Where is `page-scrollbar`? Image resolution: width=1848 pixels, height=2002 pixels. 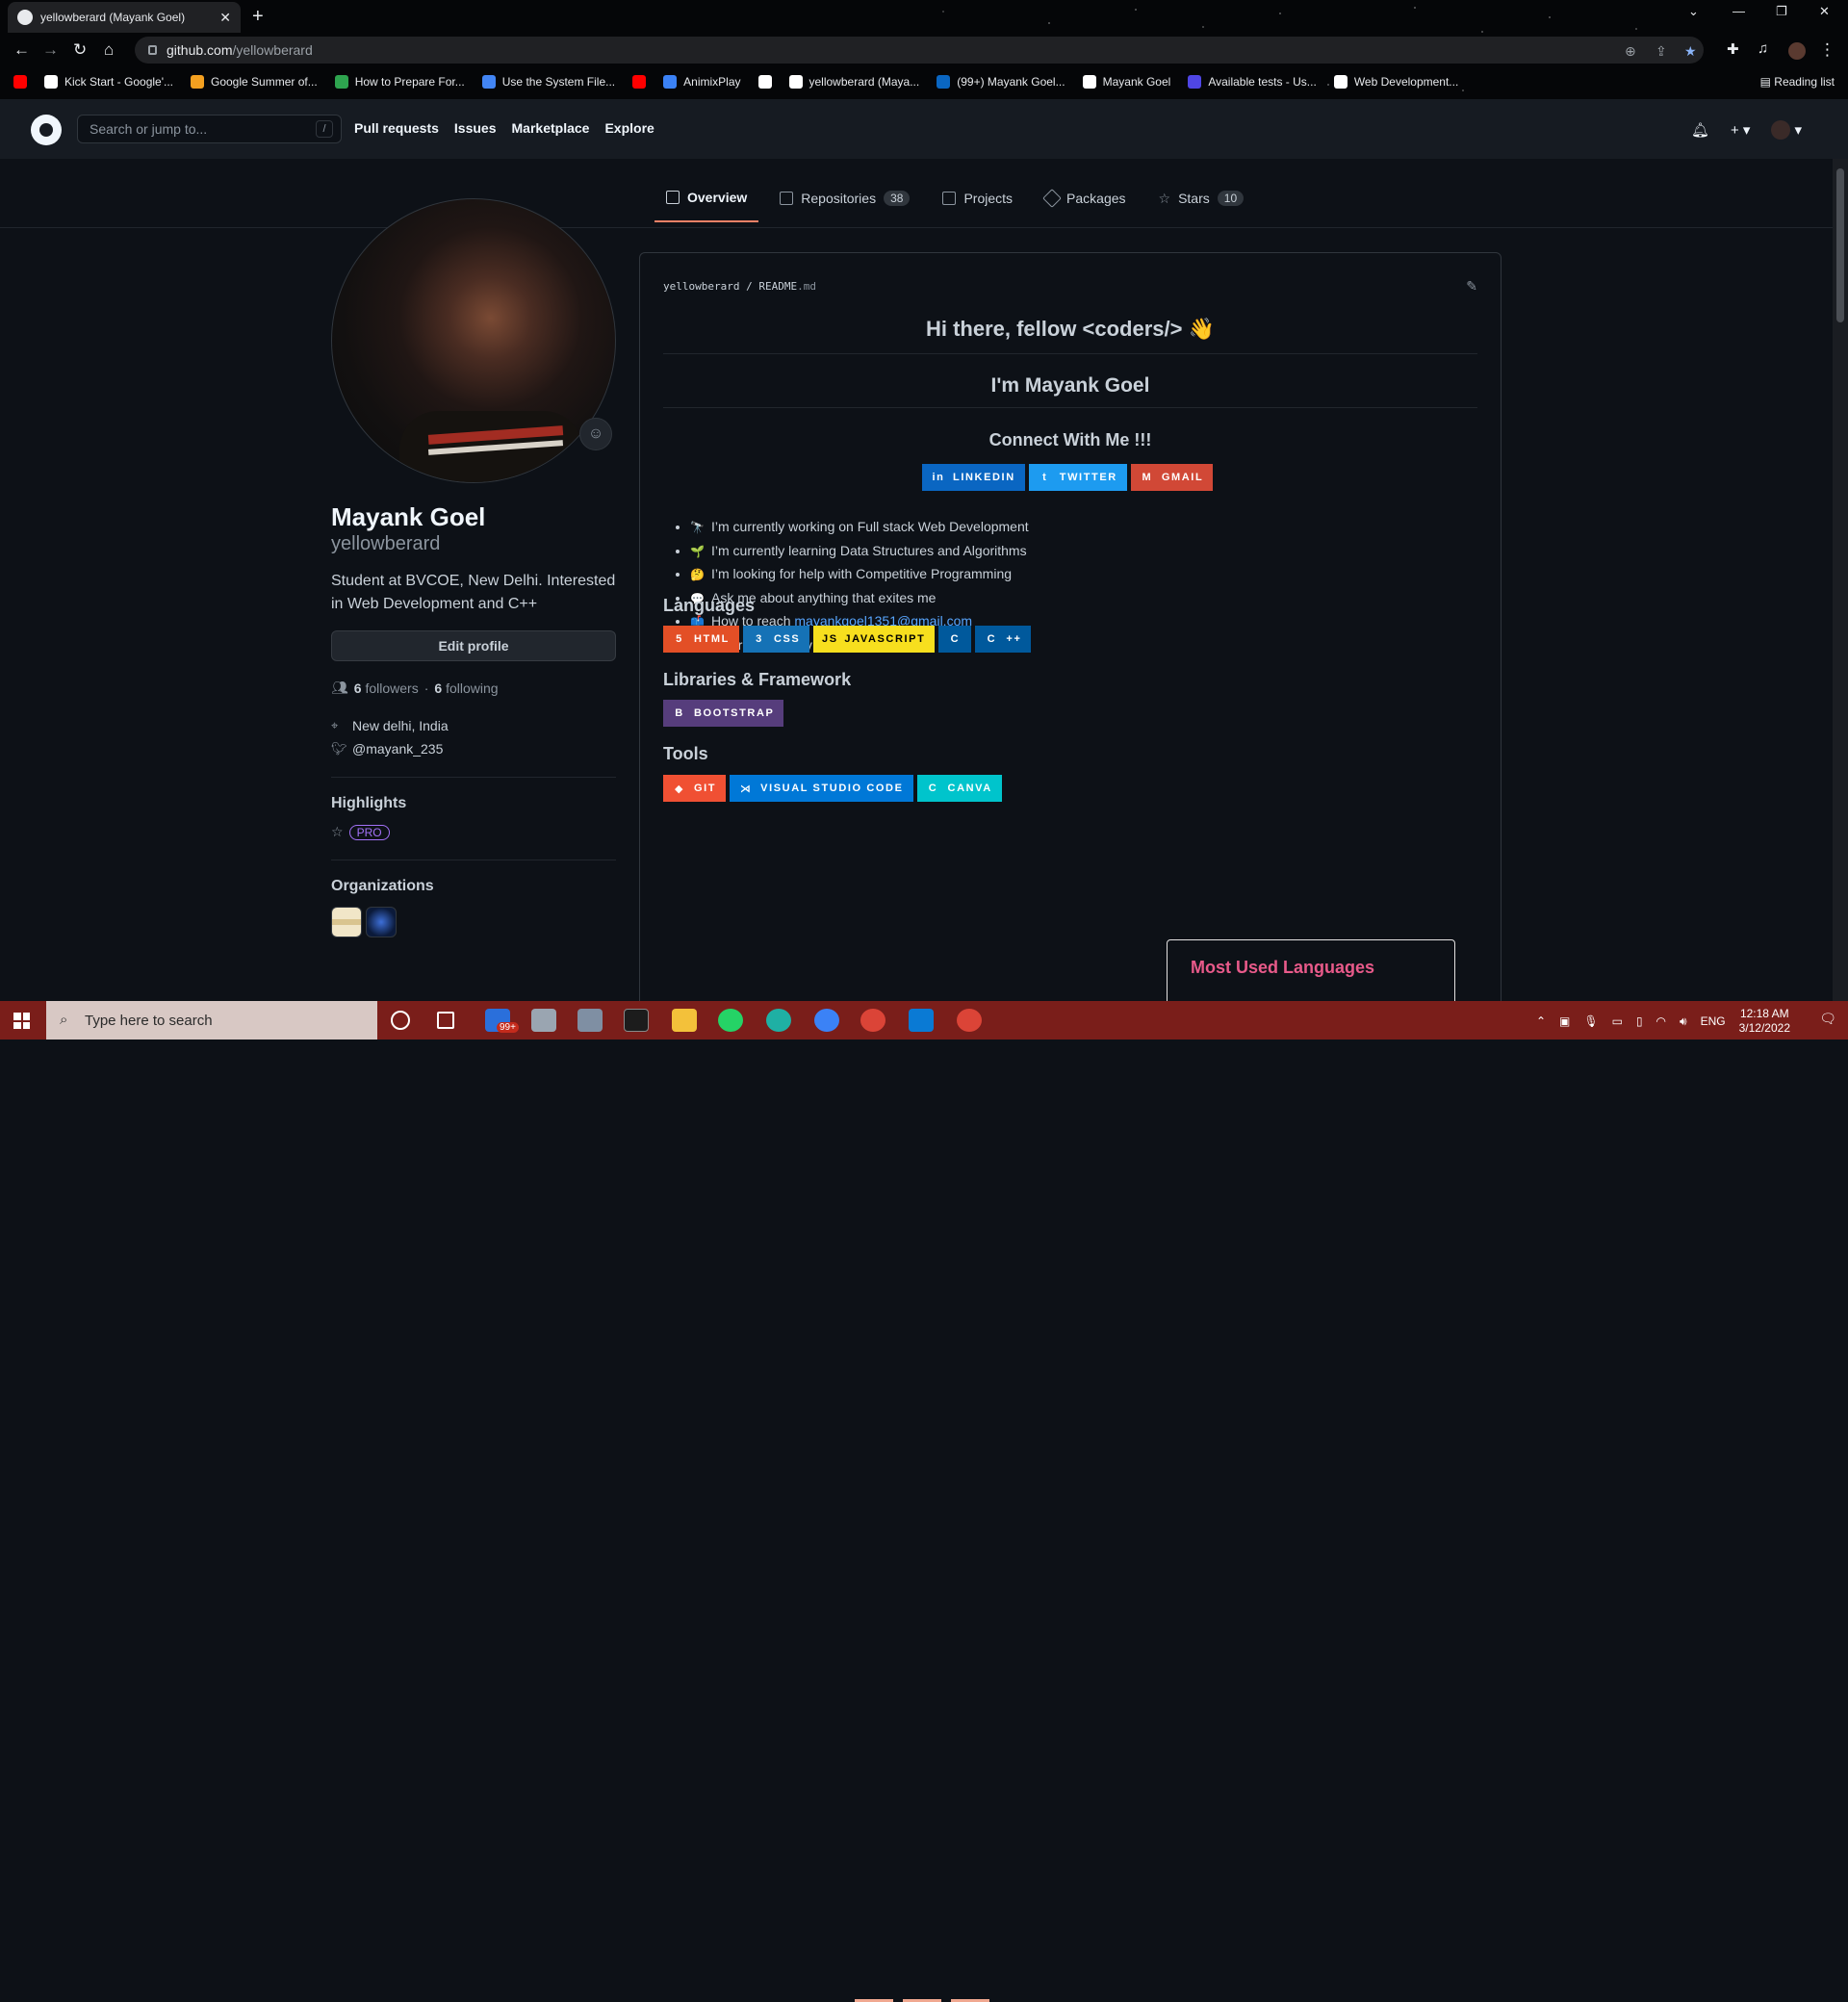 page-scrollbar is located at coordinates (1840, 580).